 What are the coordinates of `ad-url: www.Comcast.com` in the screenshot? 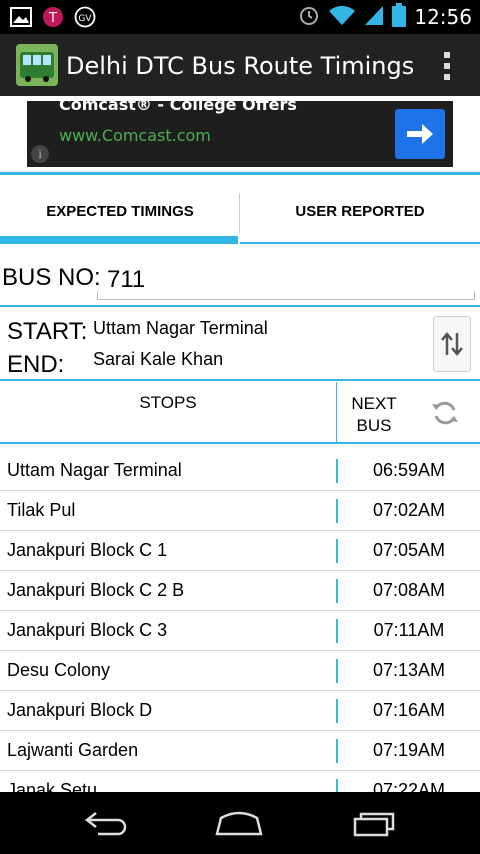 It's located at (135, 135).